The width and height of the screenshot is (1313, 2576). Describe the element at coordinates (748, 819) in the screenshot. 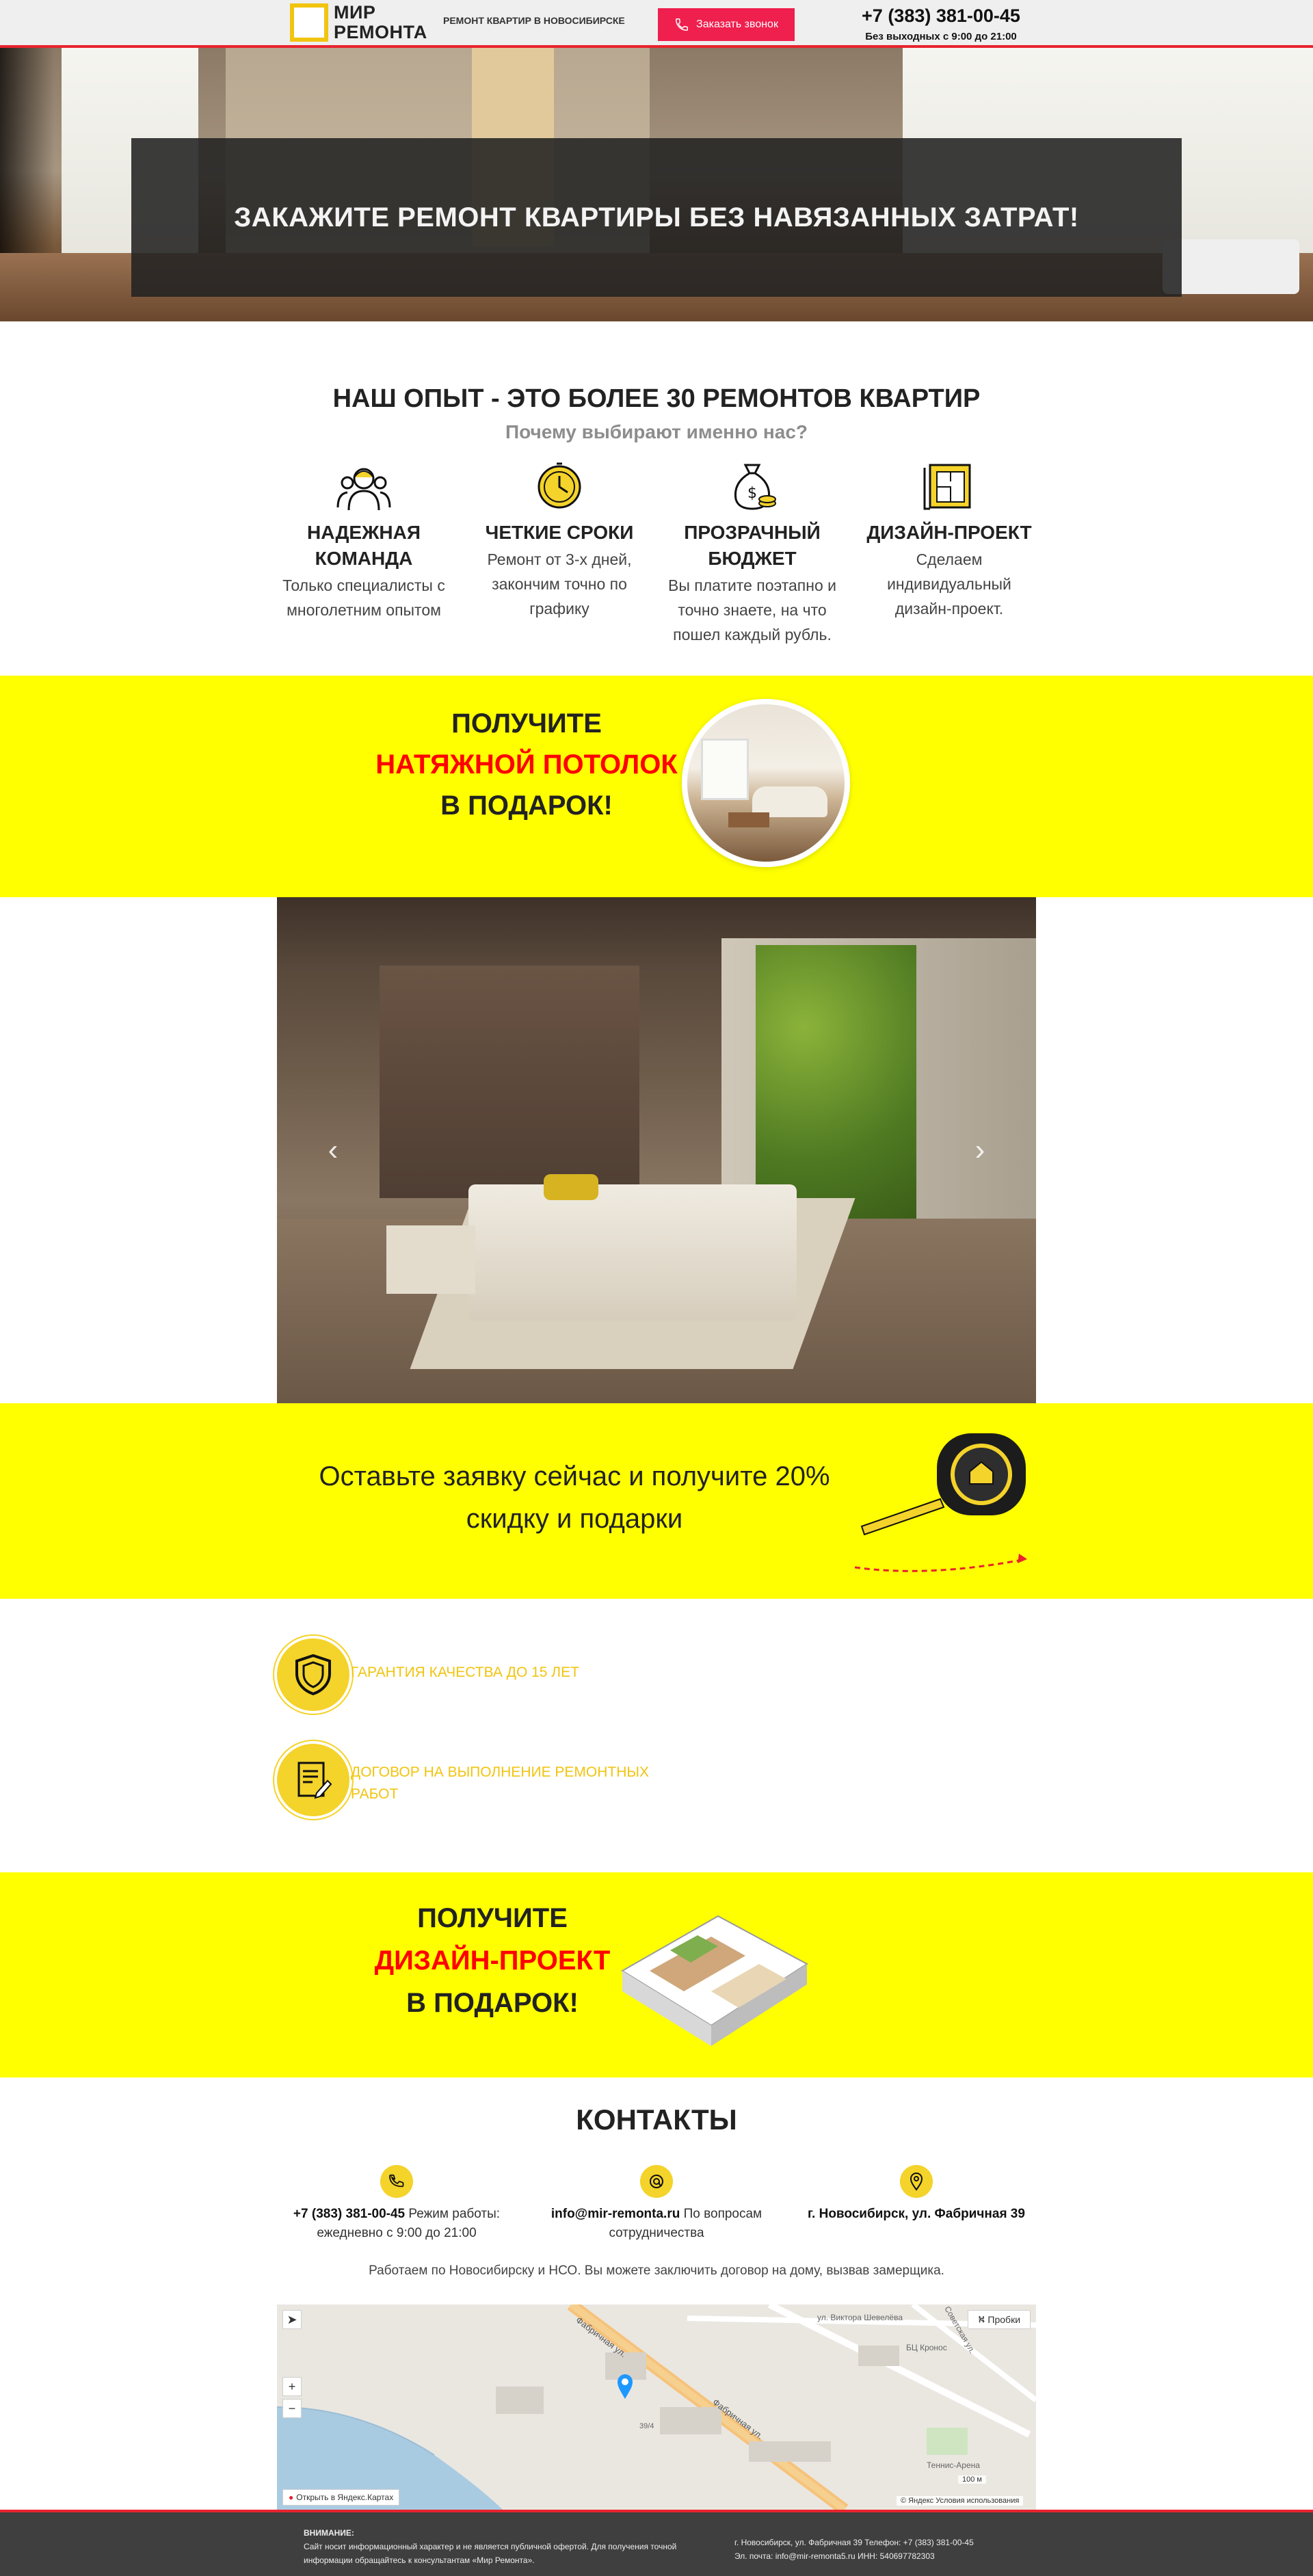

I see `ceiling-photo-table` at that location.